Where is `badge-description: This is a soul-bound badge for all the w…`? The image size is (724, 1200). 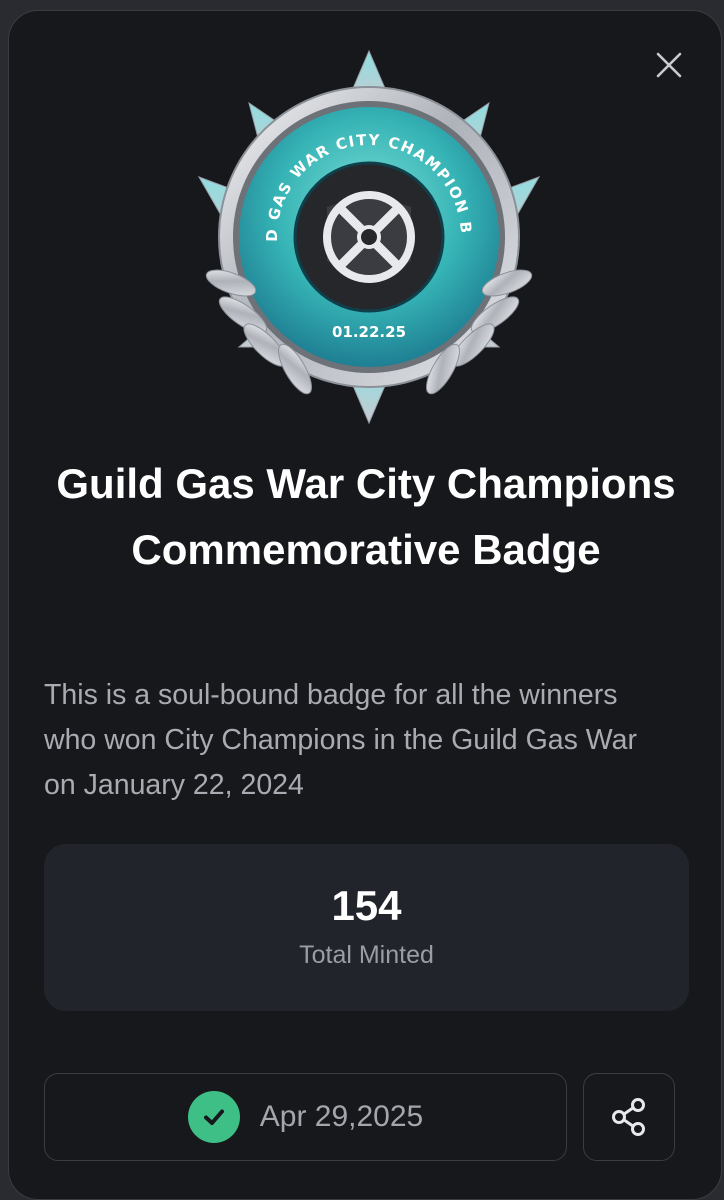
badge-description: This is a soul-bound badge for all the w… is located at coordinates (340, 740).